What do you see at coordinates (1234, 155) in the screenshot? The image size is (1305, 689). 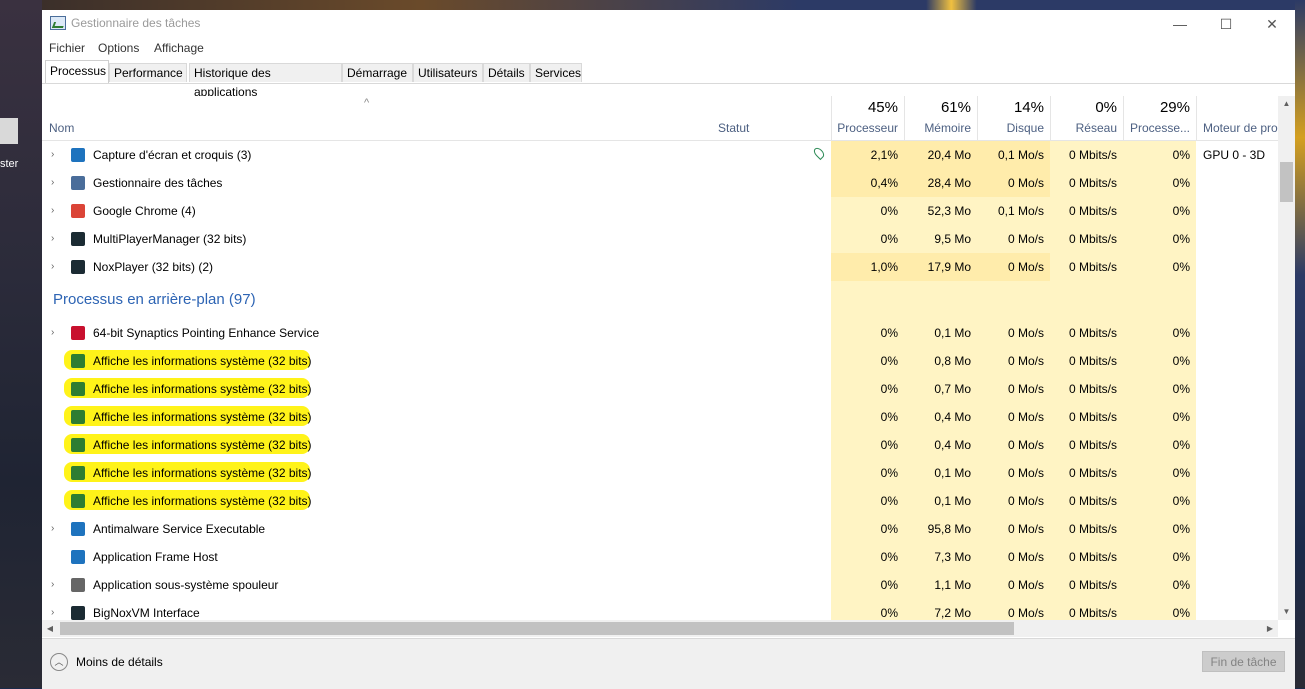 I see `cell-gpu-engine: GPU 0 - 3D` at bounding box center [1234, 155].